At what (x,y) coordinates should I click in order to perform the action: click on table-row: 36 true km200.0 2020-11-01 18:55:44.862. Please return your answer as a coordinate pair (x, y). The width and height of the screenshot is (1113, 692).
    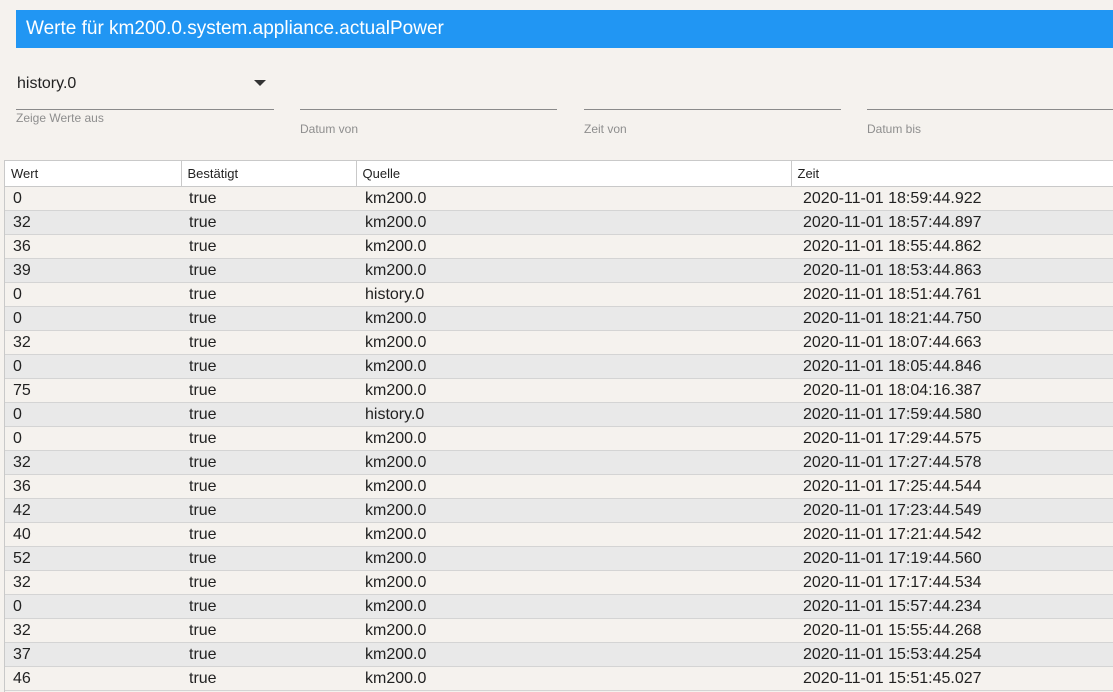
    Looking at the image, I should click on (559, 246).